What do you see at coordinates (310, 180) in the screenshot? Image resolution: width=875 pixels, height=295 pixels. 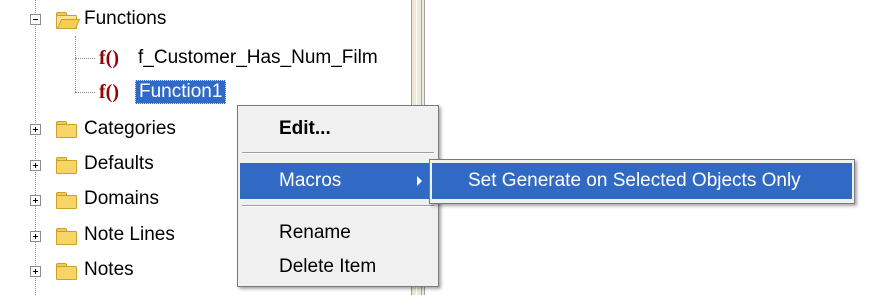 I see `menu-item-label: Macros` at bounding box center [310, 180].